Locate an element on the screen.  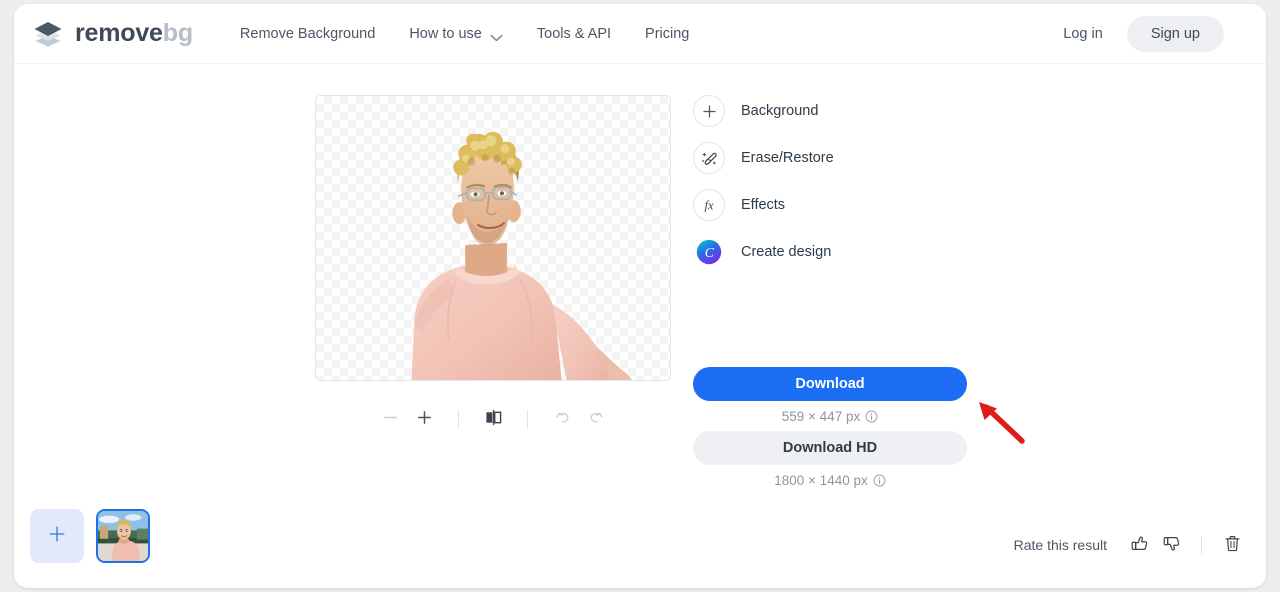
download-hd-size-info: 1800 × 1440 px is located at coordinates (830, 480).